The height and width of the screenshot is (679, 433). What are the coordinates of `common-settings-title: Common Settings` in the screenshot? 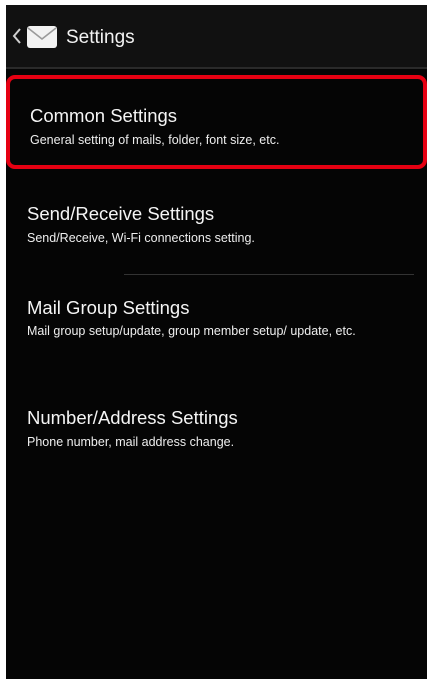 It's located at (104, 115).